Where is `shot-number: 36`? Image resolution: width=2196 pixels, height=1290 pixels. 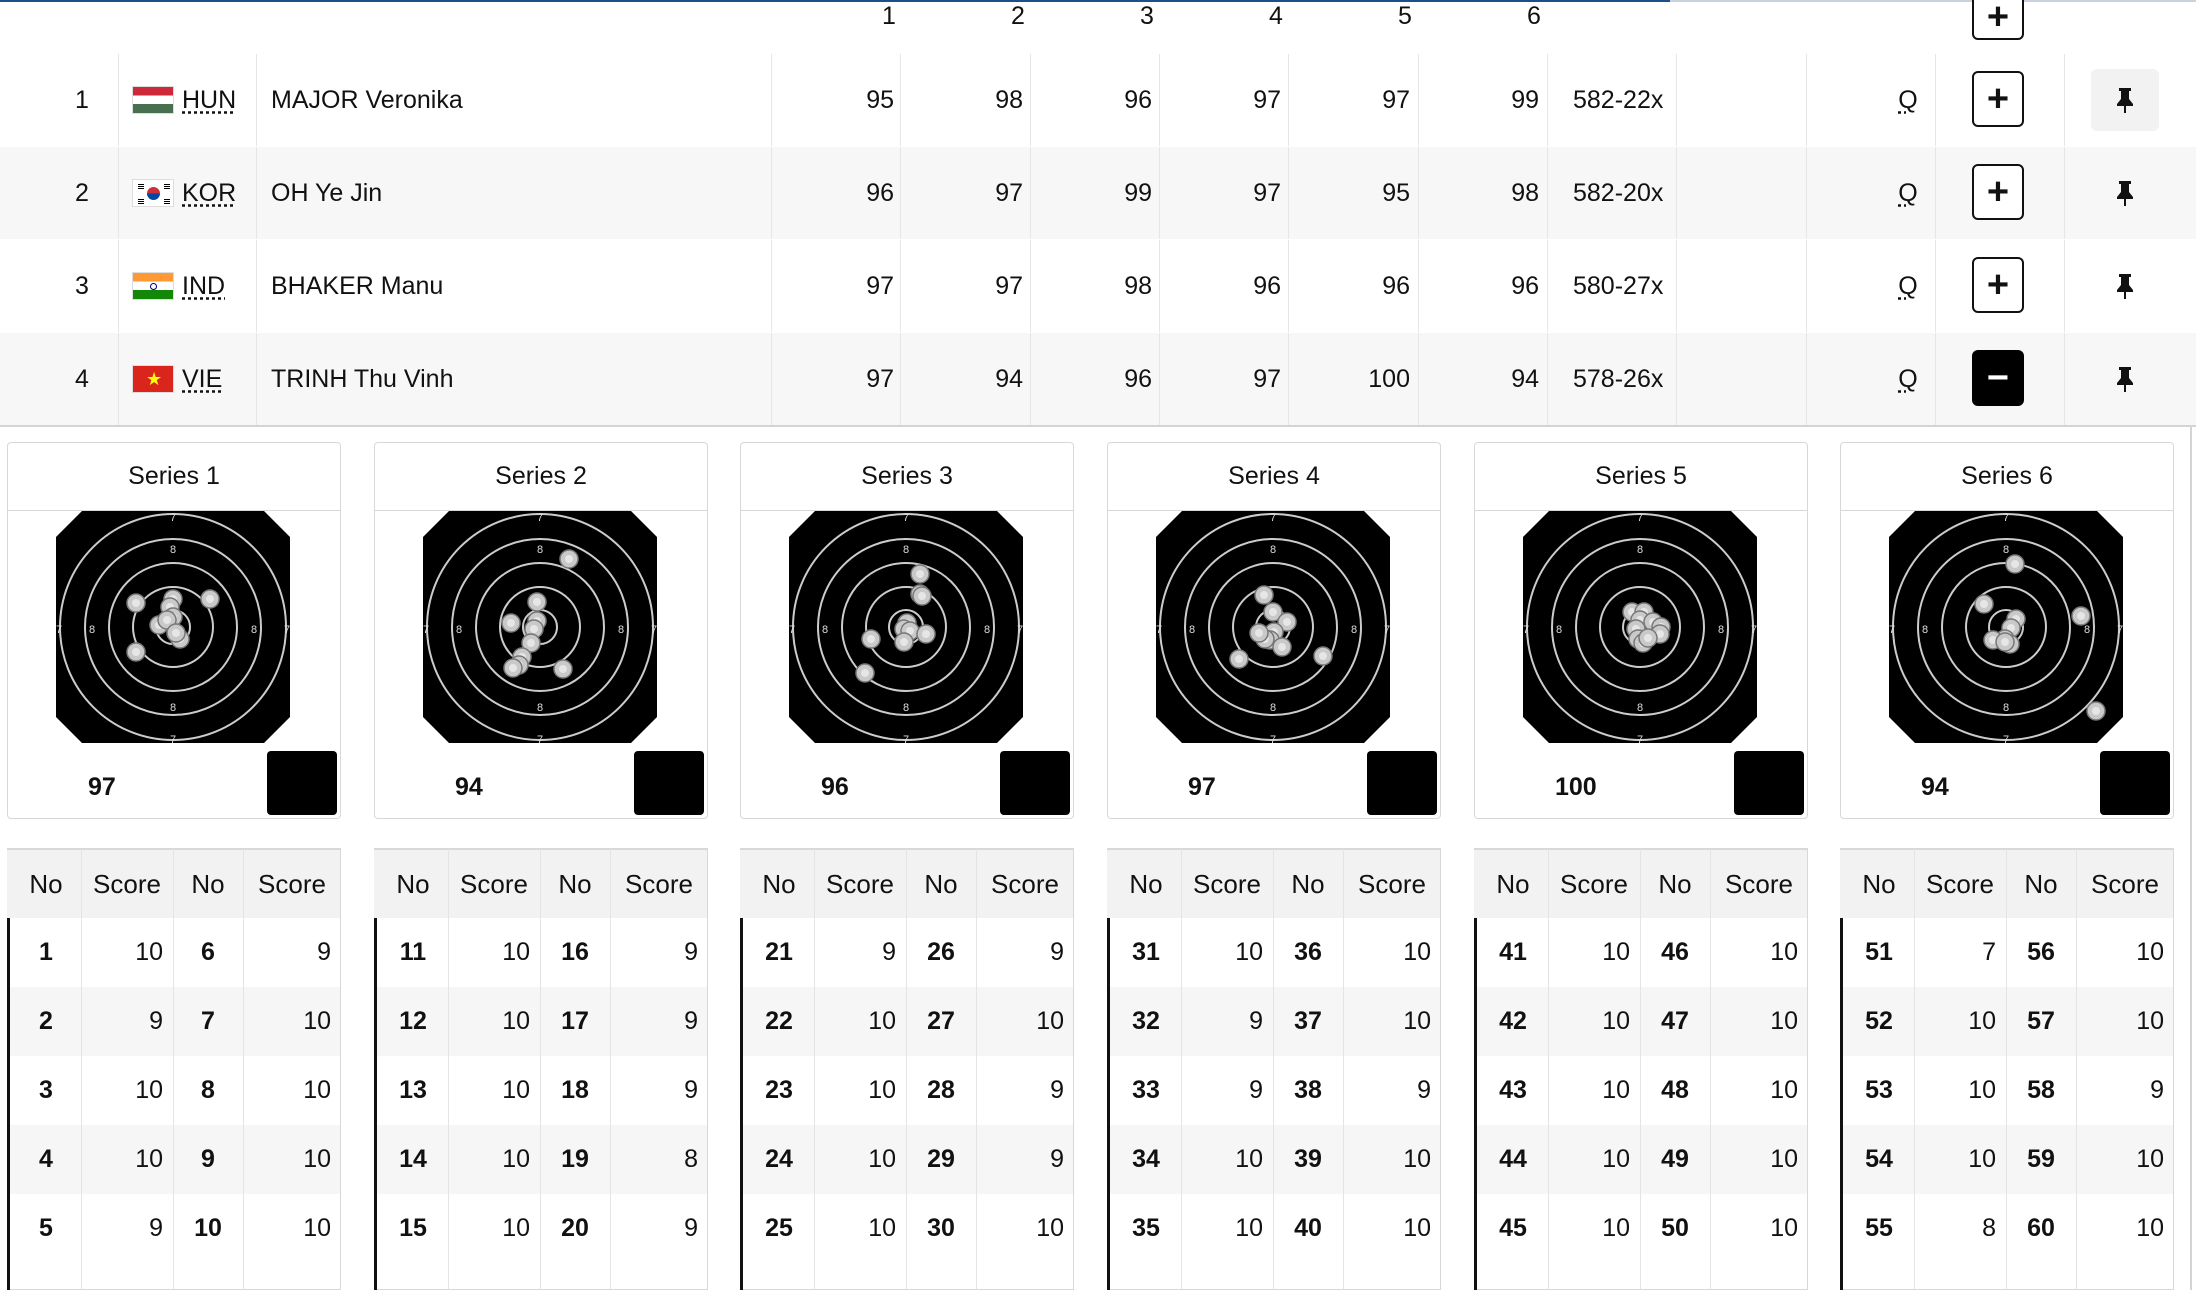 shot-number: 36 is located at coordinates (1308, 952).